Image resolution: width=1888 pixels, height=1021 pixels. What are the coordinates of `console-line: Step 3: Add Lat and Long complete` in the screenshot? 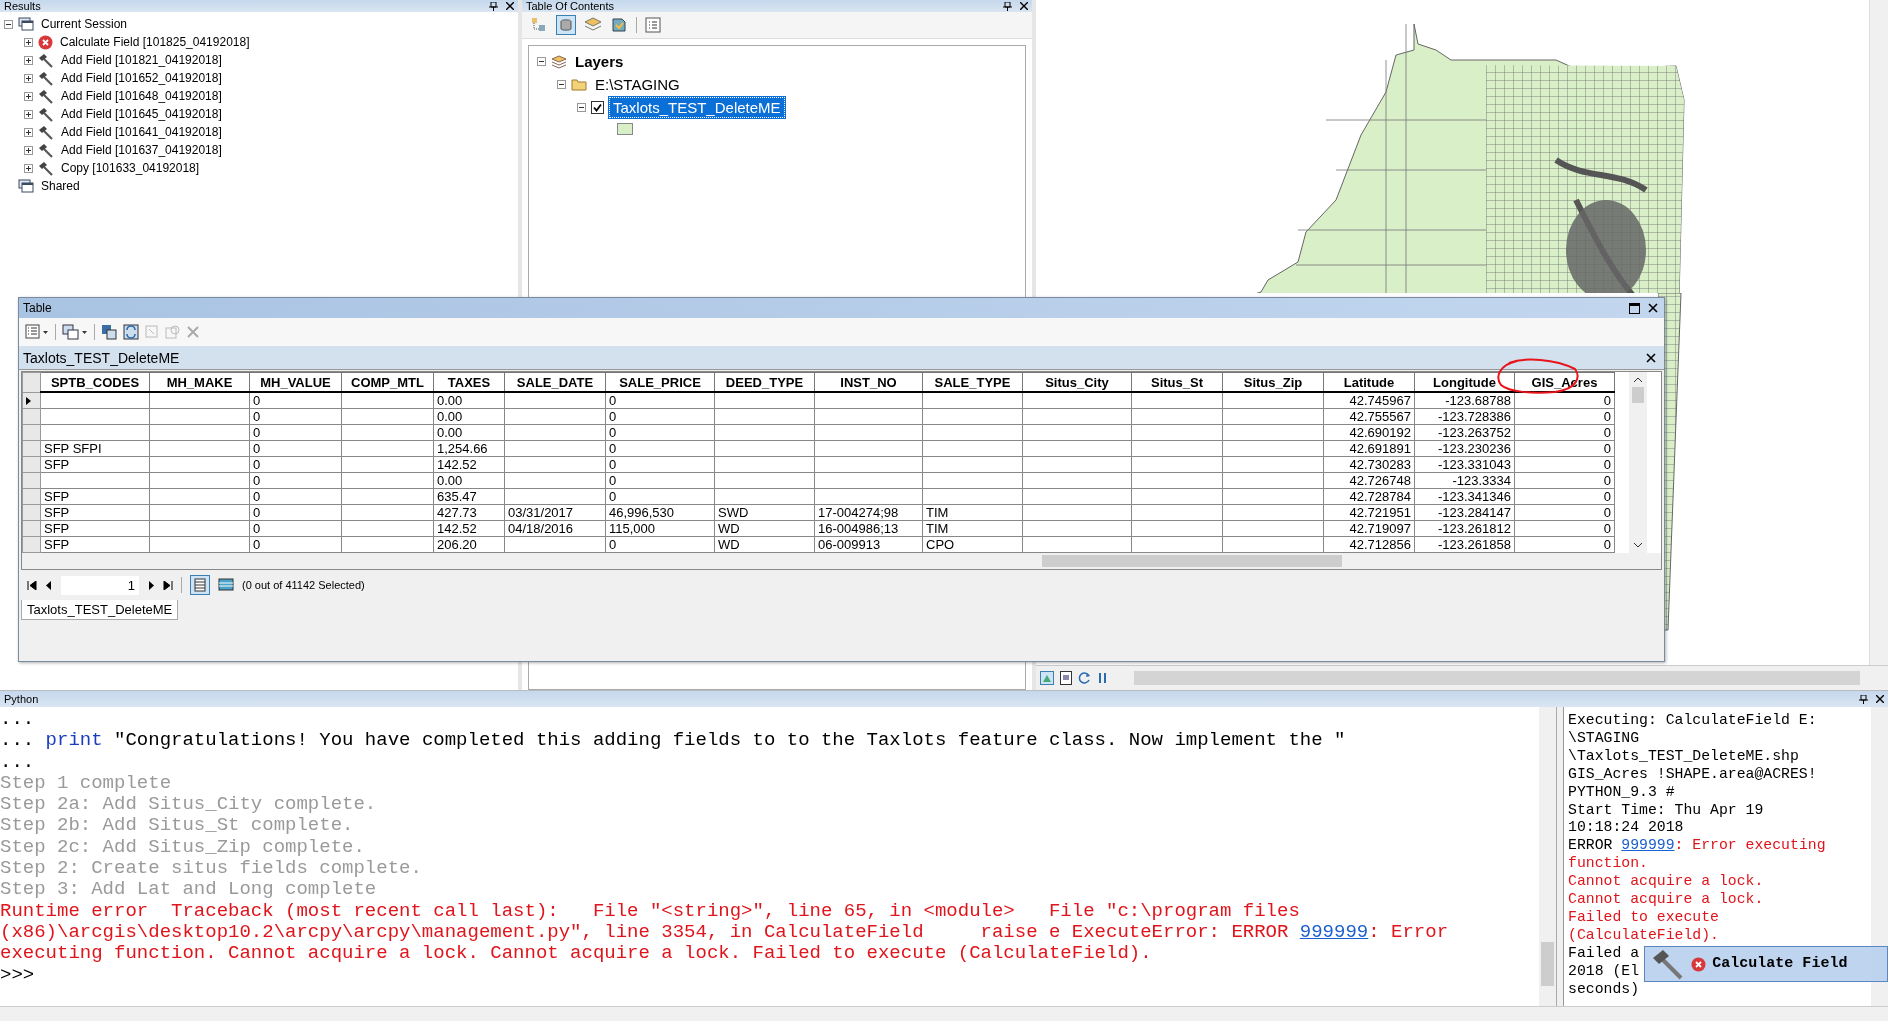 It's located at (189, 890).